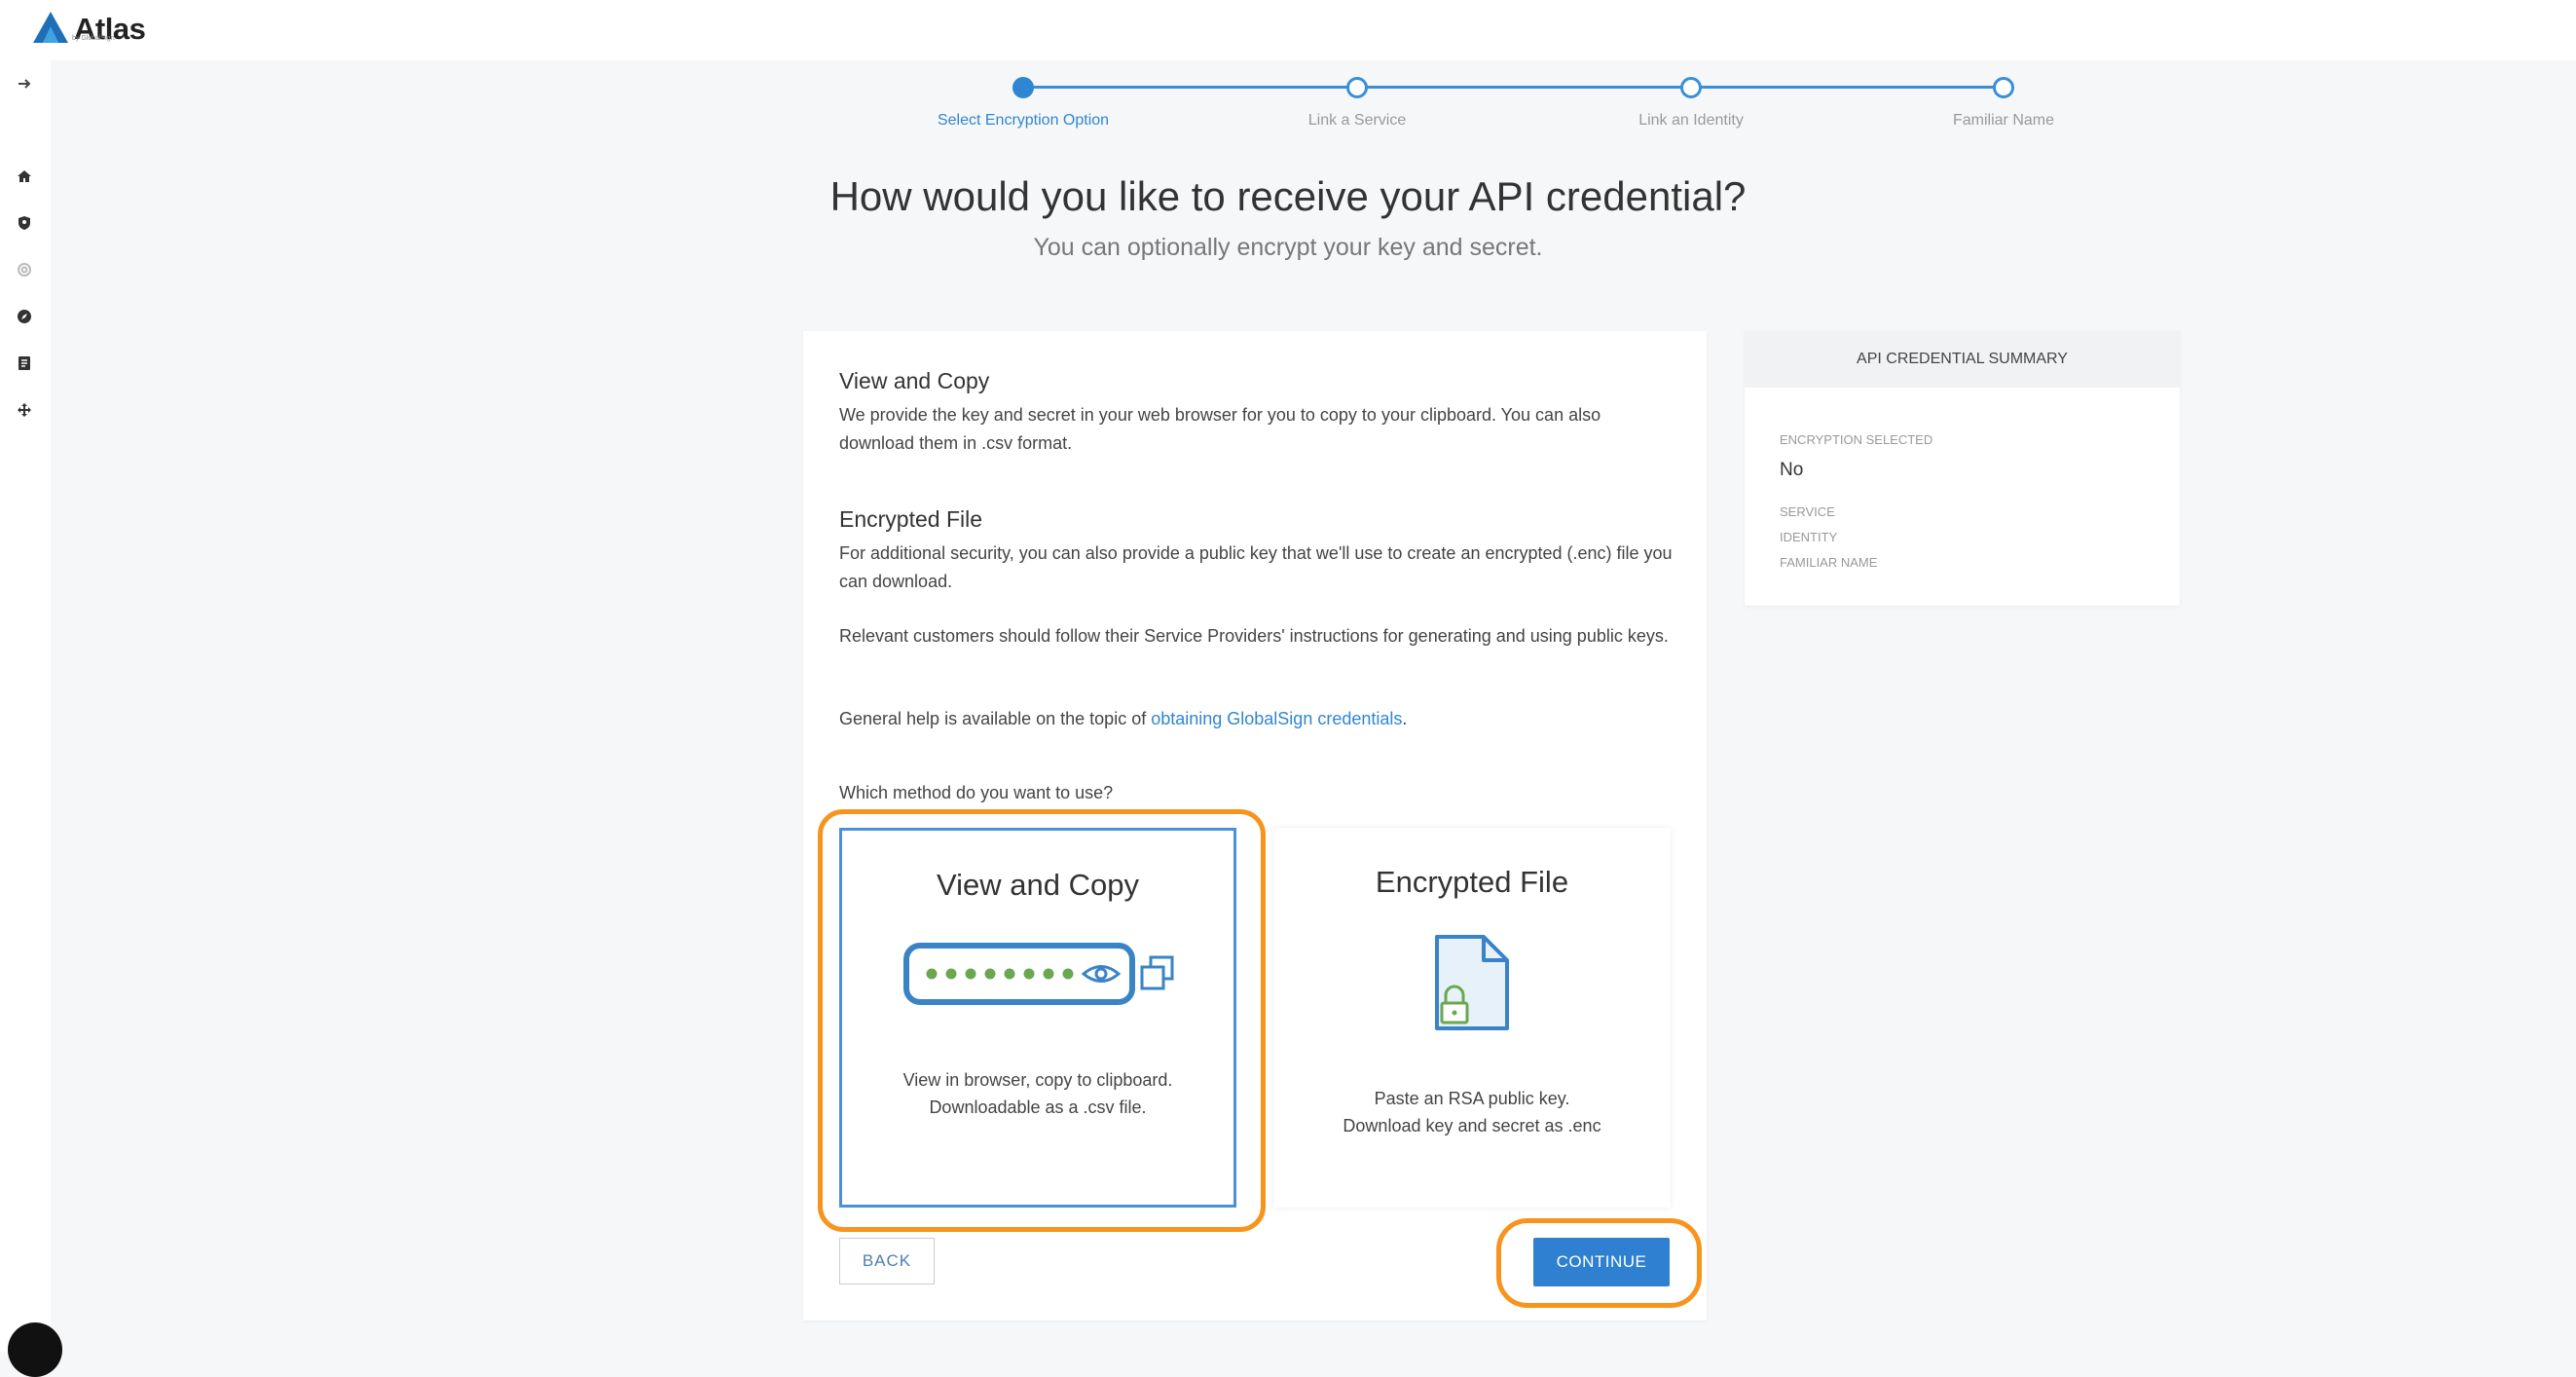  Describe the element at coordinates (1023, 121) in the screenshot. I see `step-label-1: Select Encryption Option` at that location.